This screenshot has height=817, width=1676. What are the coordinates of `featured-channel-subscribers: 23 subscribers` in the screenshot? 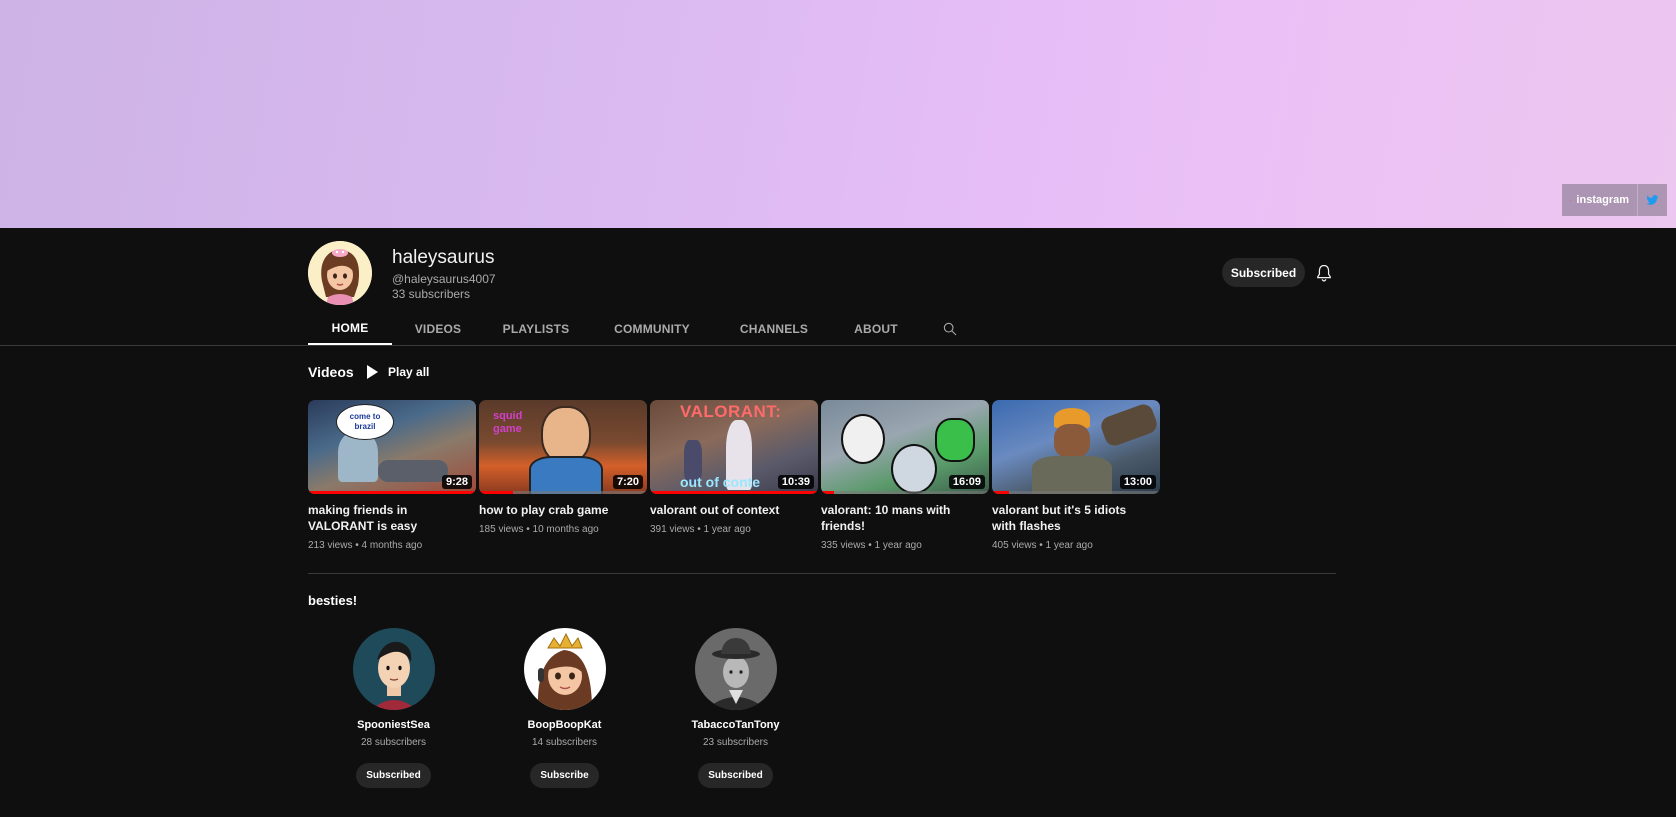 It's located at (735, 742).